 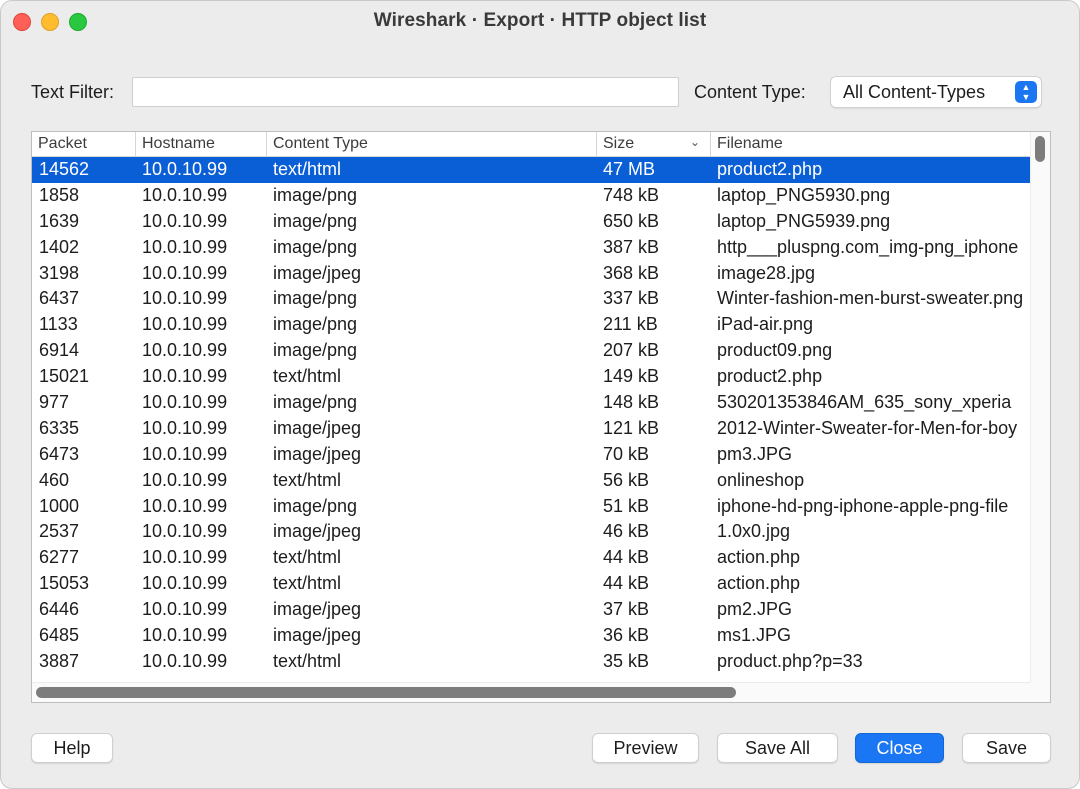 I want to click on maximize-window-button, so click(x=78, y=22).